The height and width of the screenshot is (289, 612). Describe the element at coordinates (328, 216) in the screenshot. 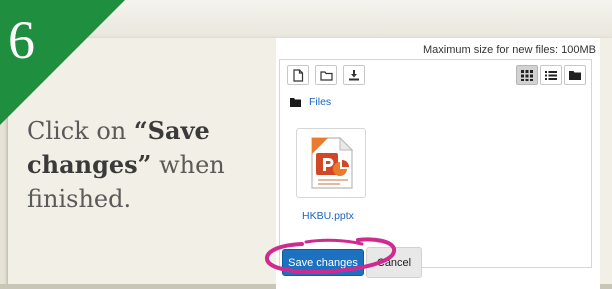

I see `file-name-link: HKBU.pptx` at that location.